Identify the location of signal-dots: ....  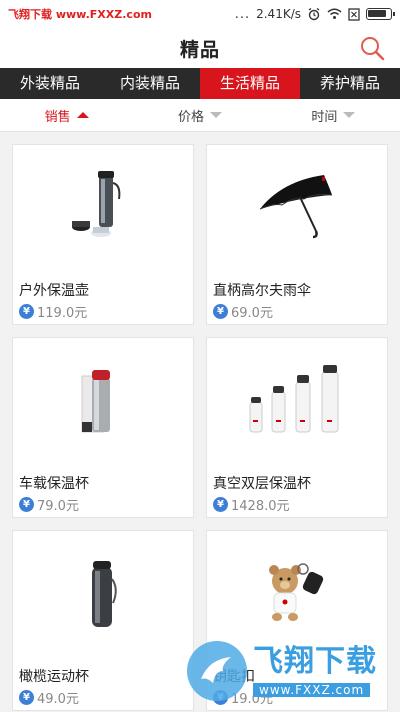
(242, 14).